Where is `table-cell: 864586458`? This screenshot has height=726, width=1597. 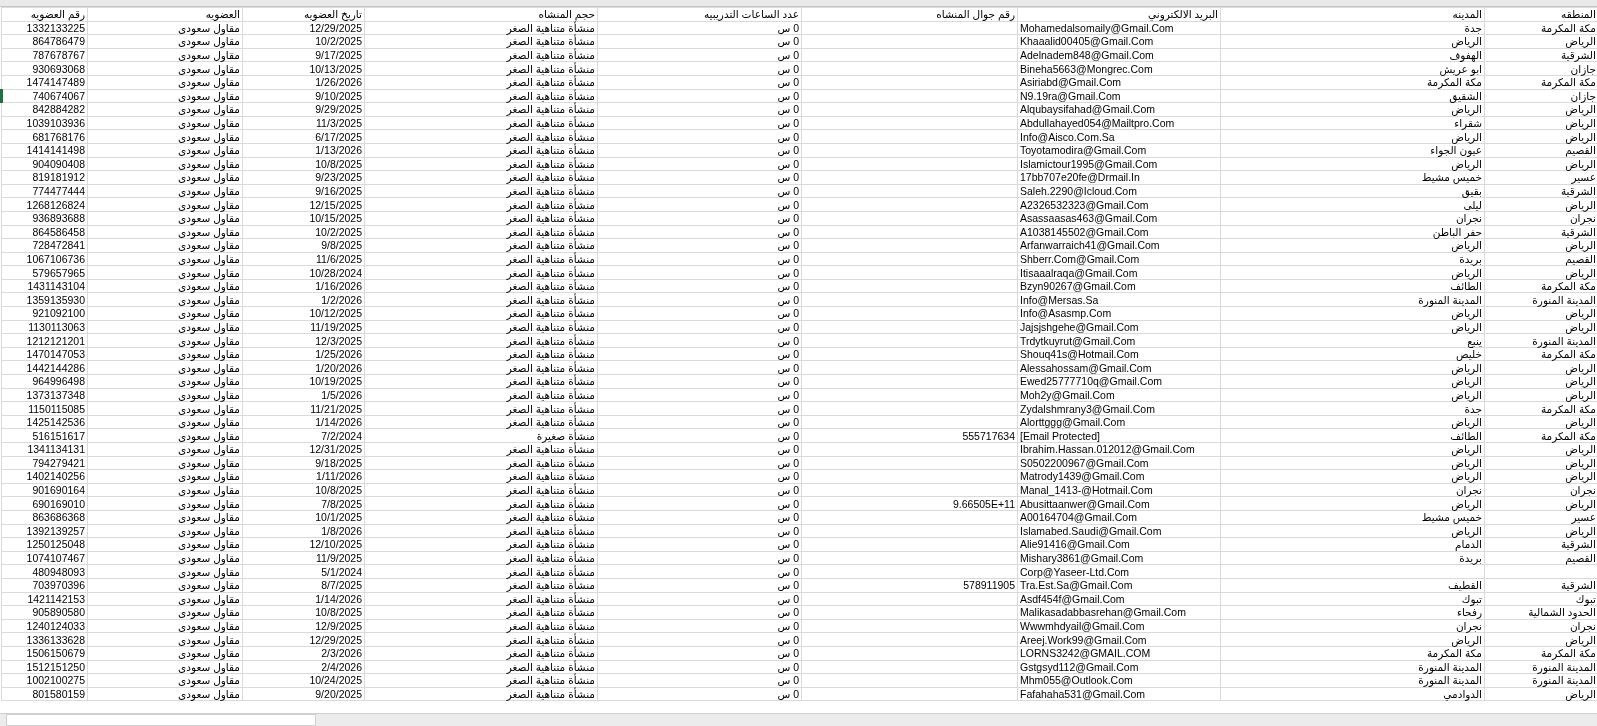 table-cell: 864586458 is located at coordinates (44, 232).